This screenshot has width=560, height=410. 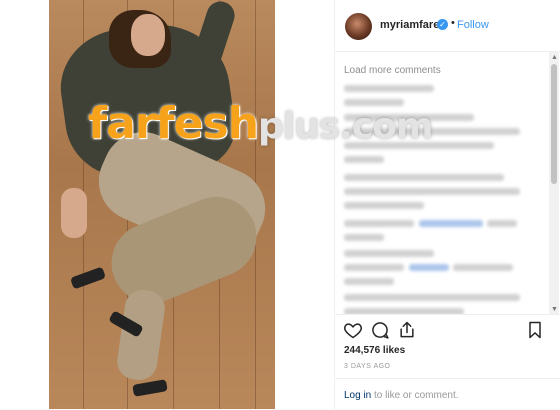 I want to click on comment-icon, so click(x=380, y=330).